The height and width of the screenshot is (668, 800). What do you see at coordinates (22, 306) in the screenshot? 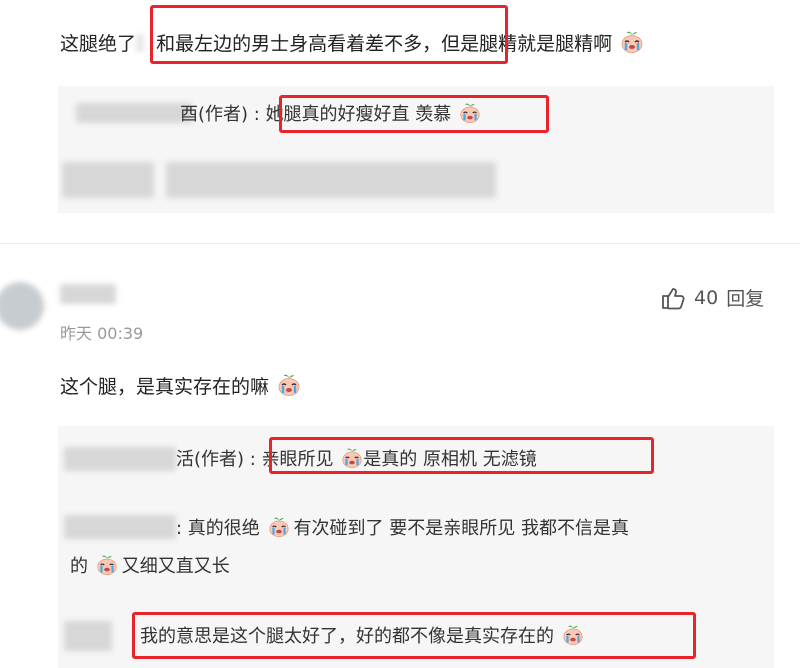
I see `avatar` at bounding box center [22, 306].